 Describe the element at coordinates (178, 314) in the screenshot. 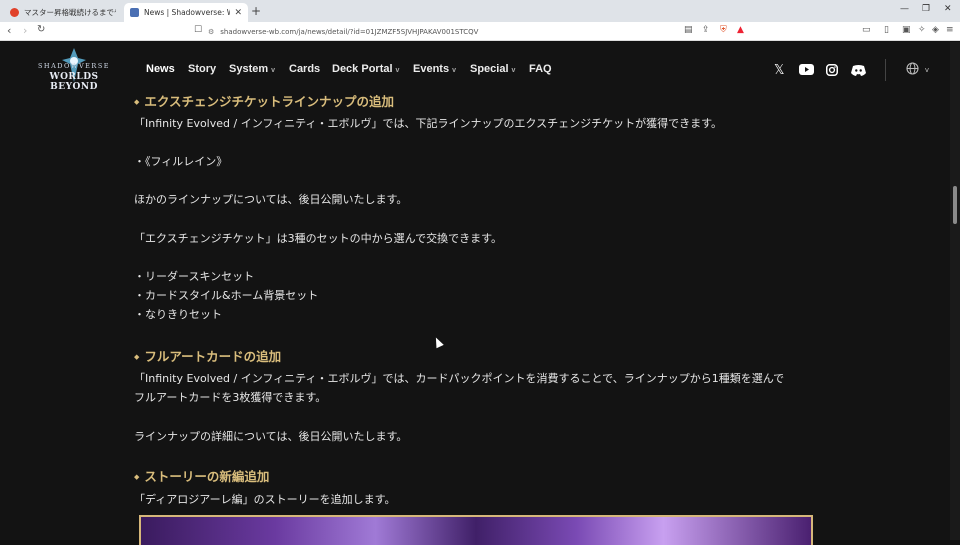

I see `list-item: ・なりきりセット` at that location.